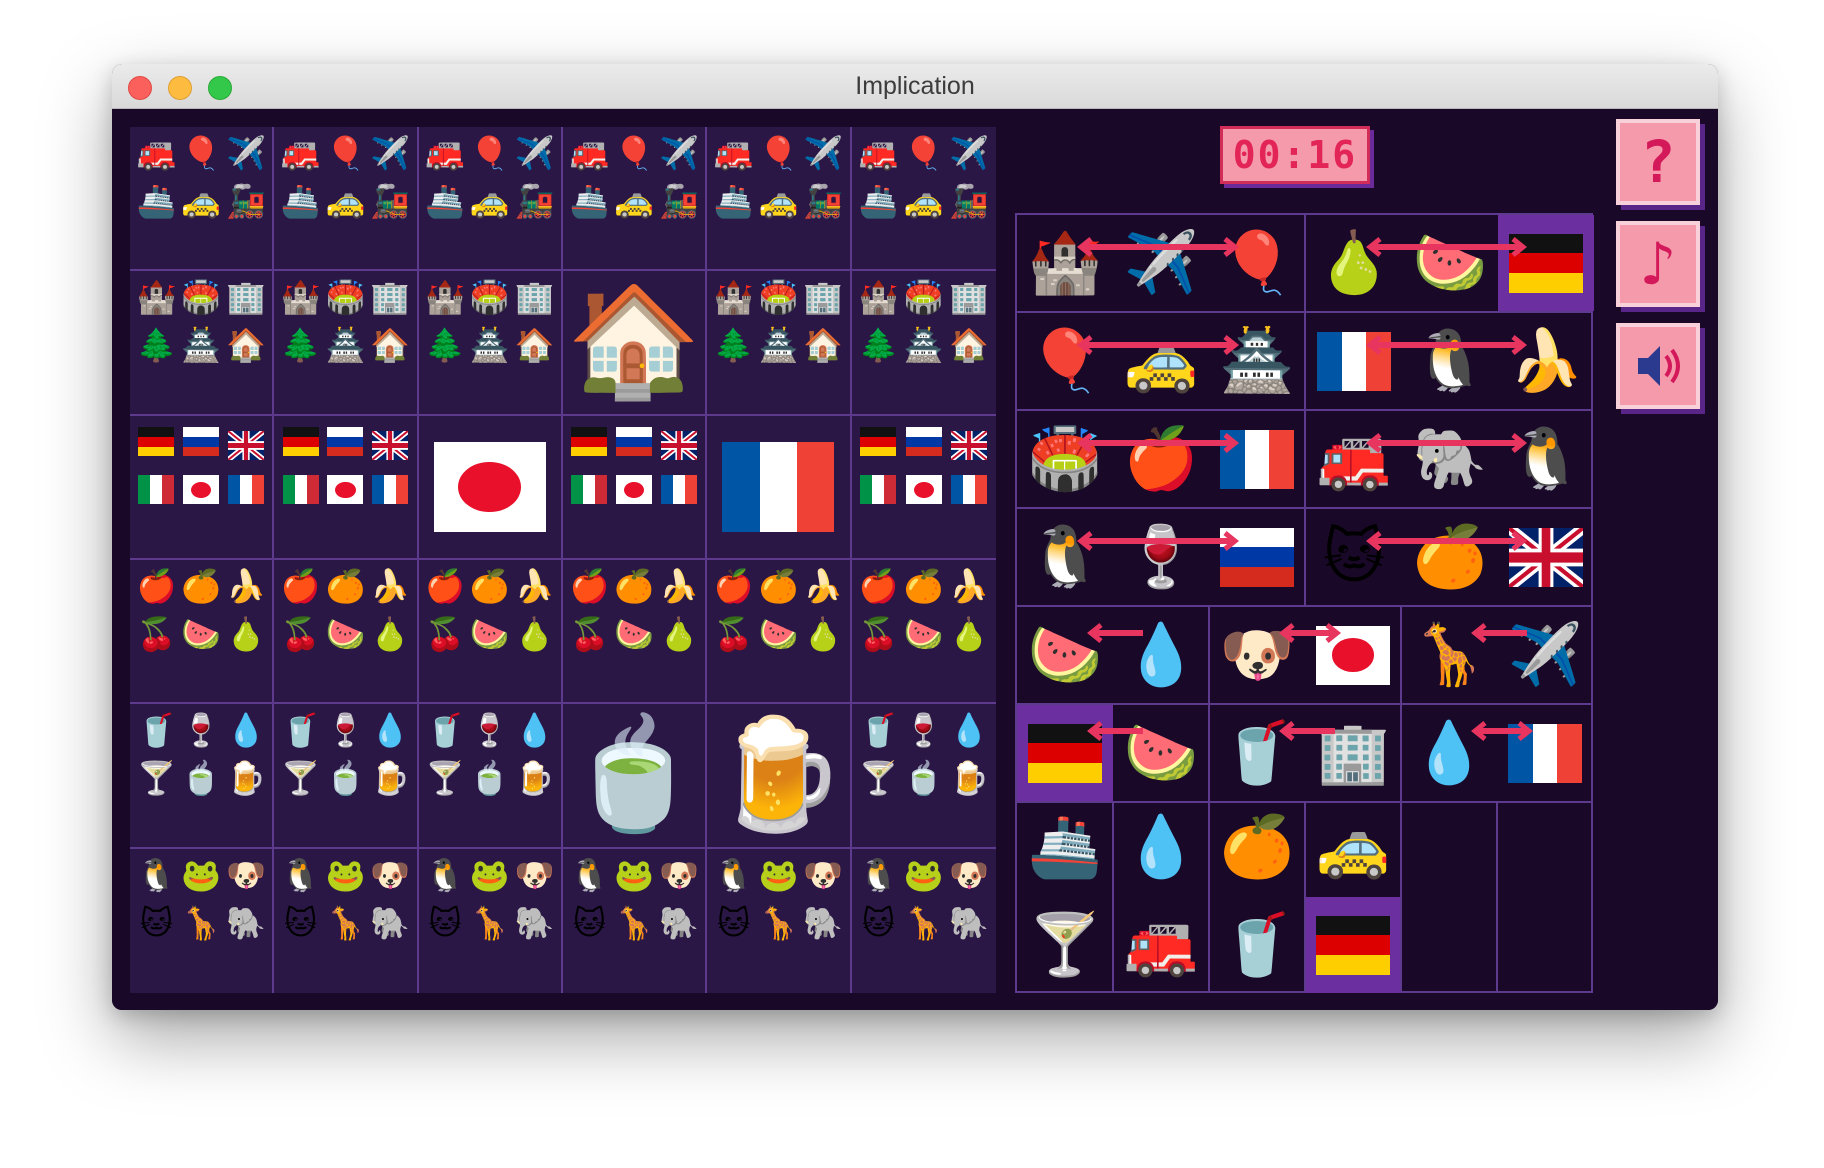 The height and width of the screenshot is (1168, 1824). I want to click on board-cell: 🍐, so click(1354, 263).